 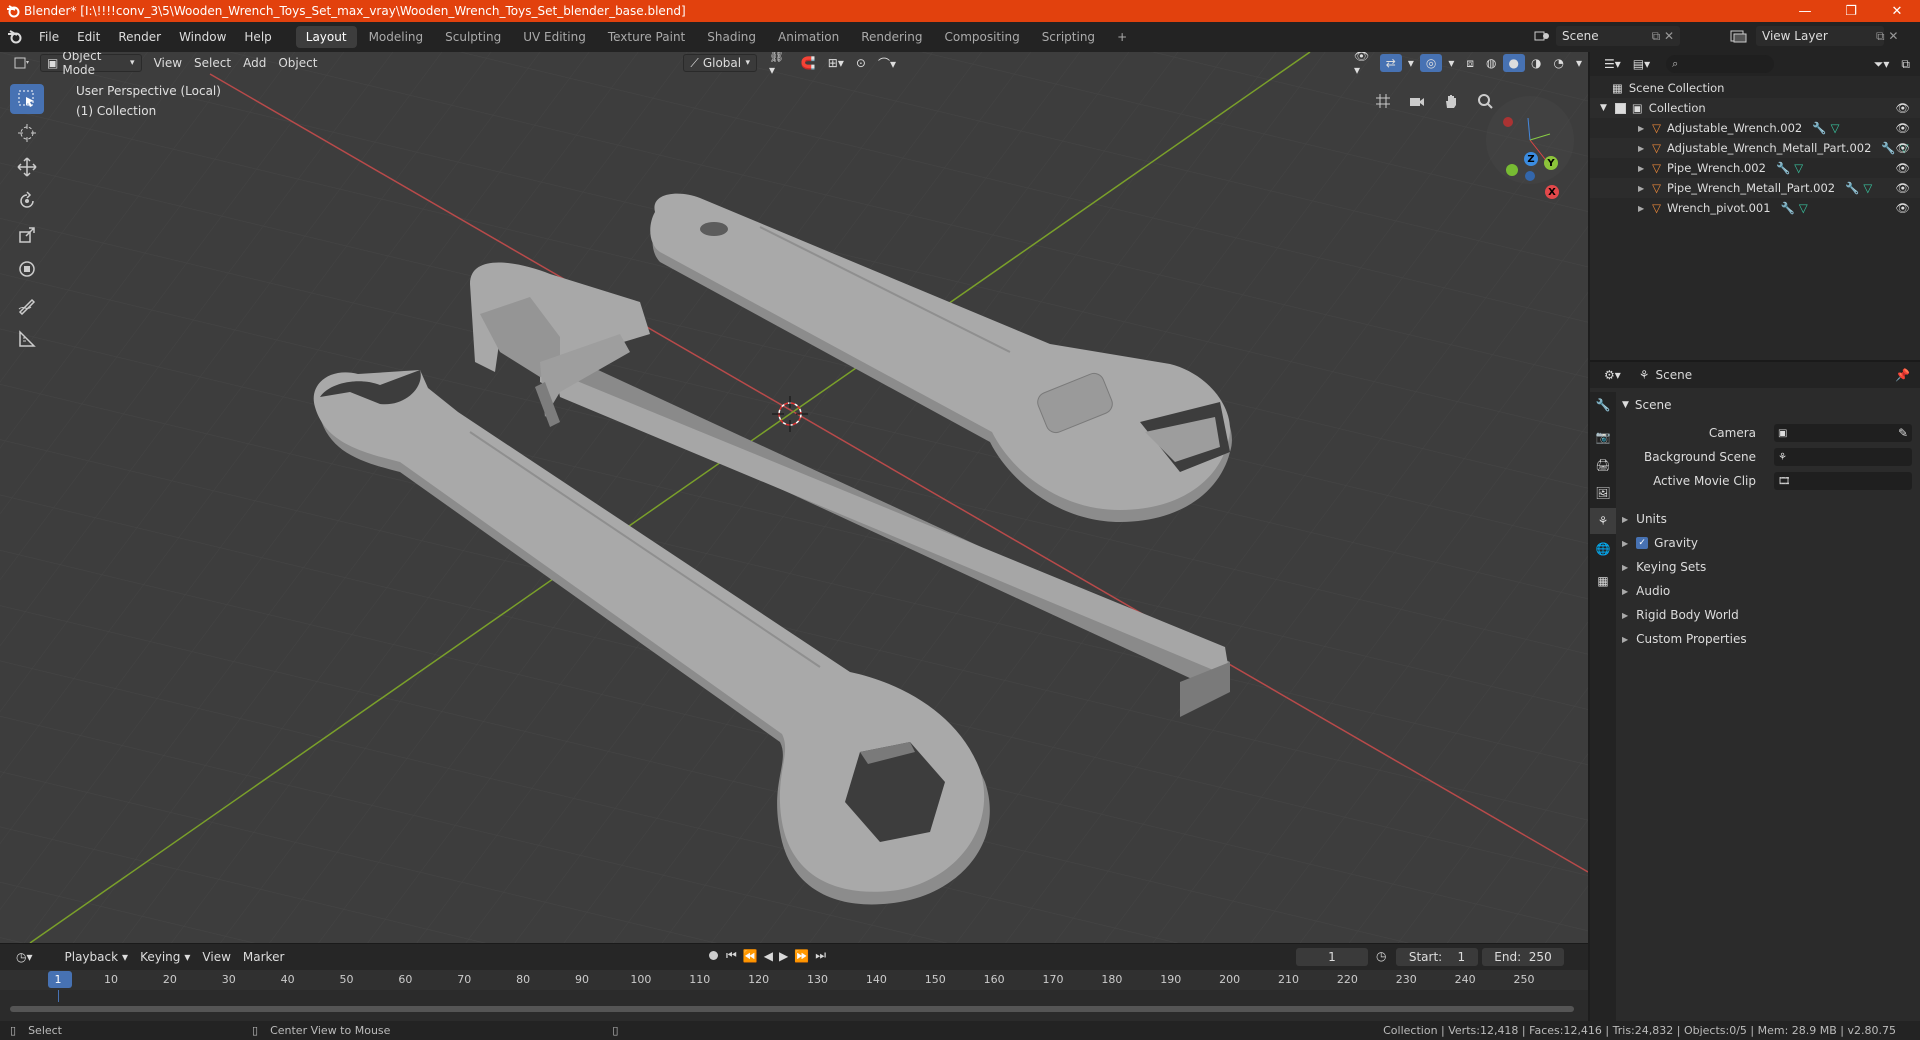 I want to click on jump-end-icon: ⏭, so click(x=820, y=955).